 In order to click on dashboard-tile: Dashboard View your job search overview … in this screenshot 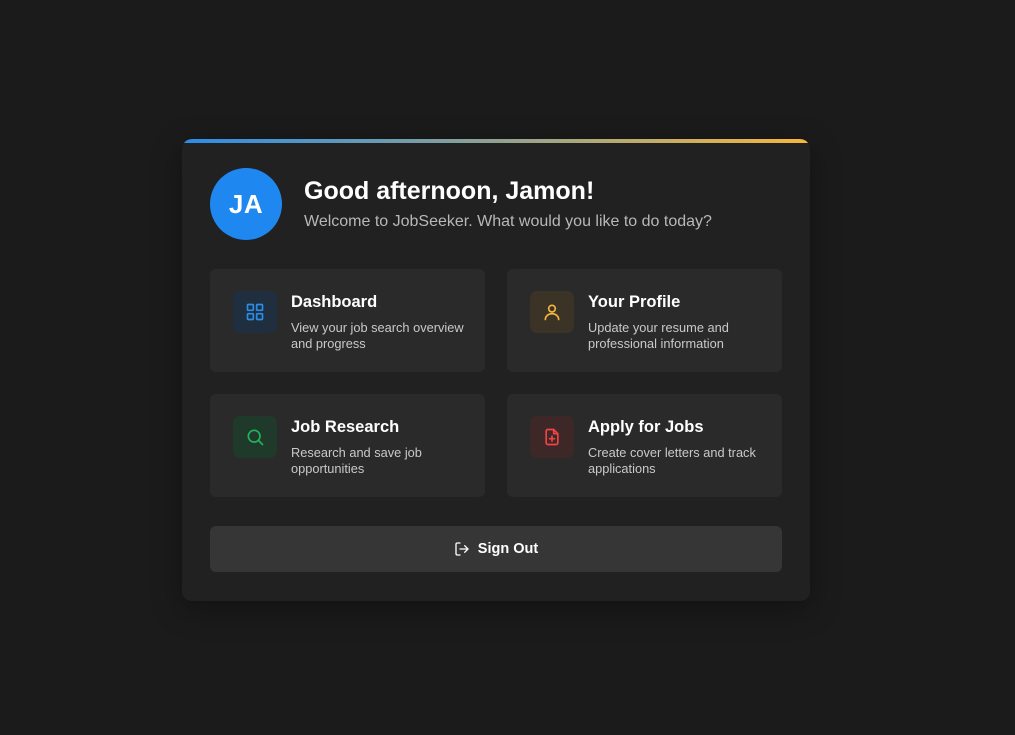, I will do `click(347, 320)`.